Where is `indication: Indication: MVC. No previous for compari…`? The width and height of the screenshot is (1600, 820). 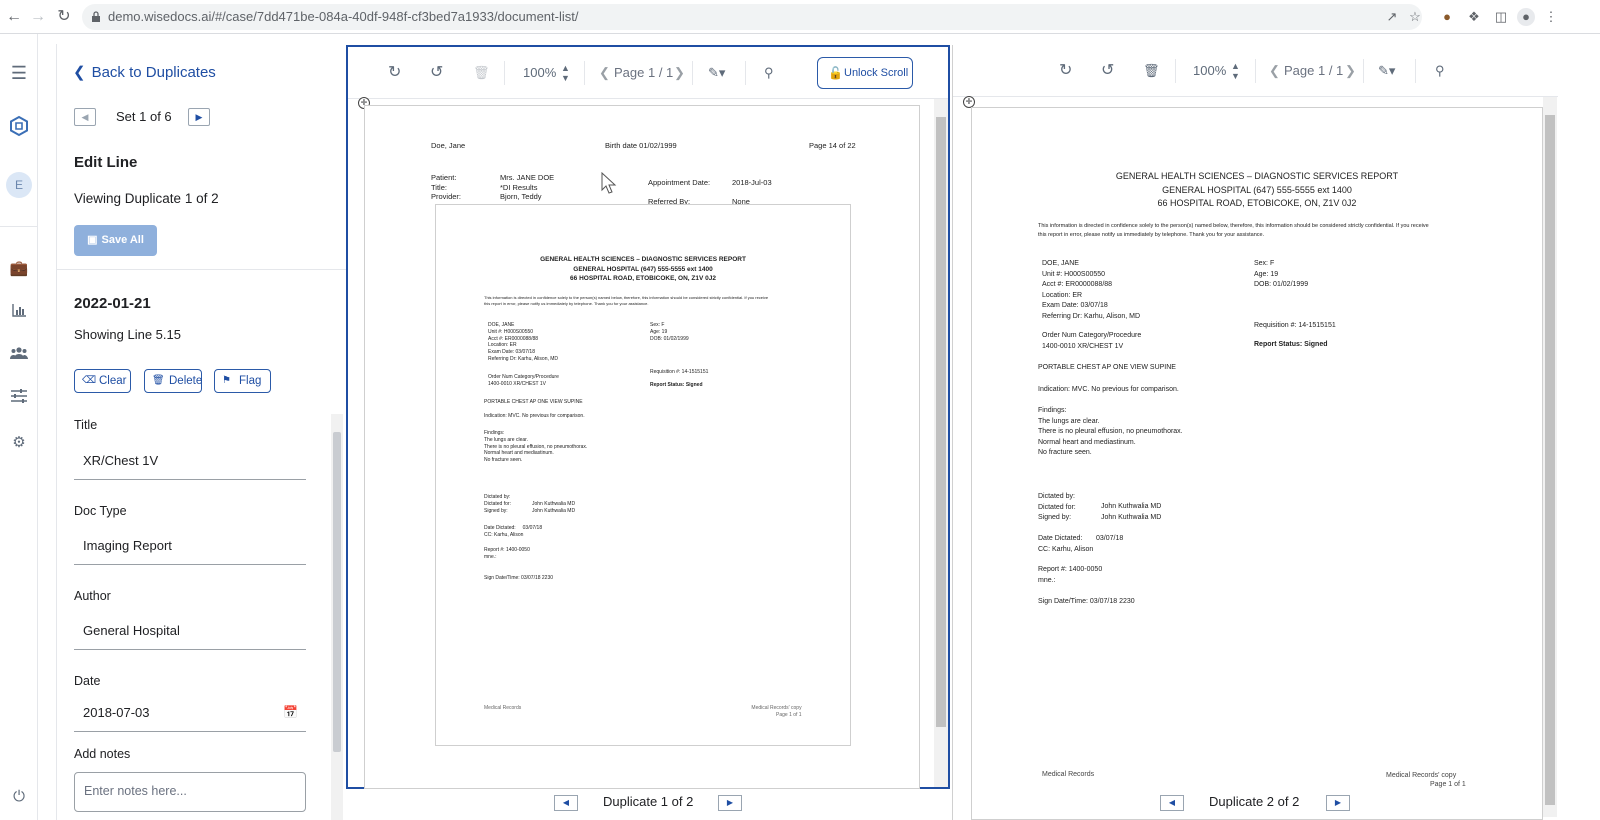
indication: Indication: MVC. No previous for compari… is located at coordinates (1108, 389).